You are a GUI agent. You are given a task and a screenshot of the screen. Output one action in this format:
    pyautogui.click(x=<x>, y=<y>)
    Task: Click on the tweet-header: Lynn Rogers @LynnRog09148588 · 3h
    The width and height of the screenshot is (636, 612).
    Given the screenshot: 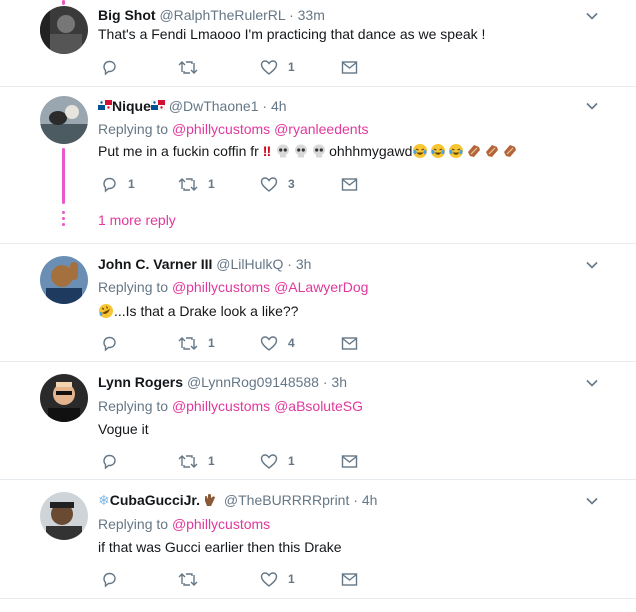 What is the action you would take?
    pyautogui.click(x=222, y=382)
    